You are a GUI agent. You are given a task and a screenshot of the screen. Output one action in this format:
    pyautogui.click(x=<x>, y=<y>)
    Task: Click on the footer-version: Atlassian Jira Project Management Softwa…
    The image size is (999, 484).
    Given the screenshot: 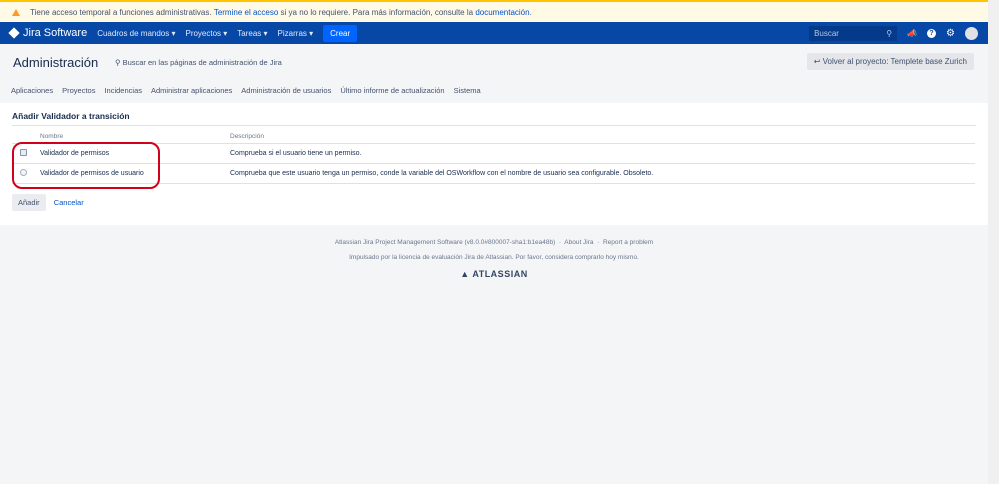 What is the action you would take?
    pyautogui.click(x=445, y=242)
    